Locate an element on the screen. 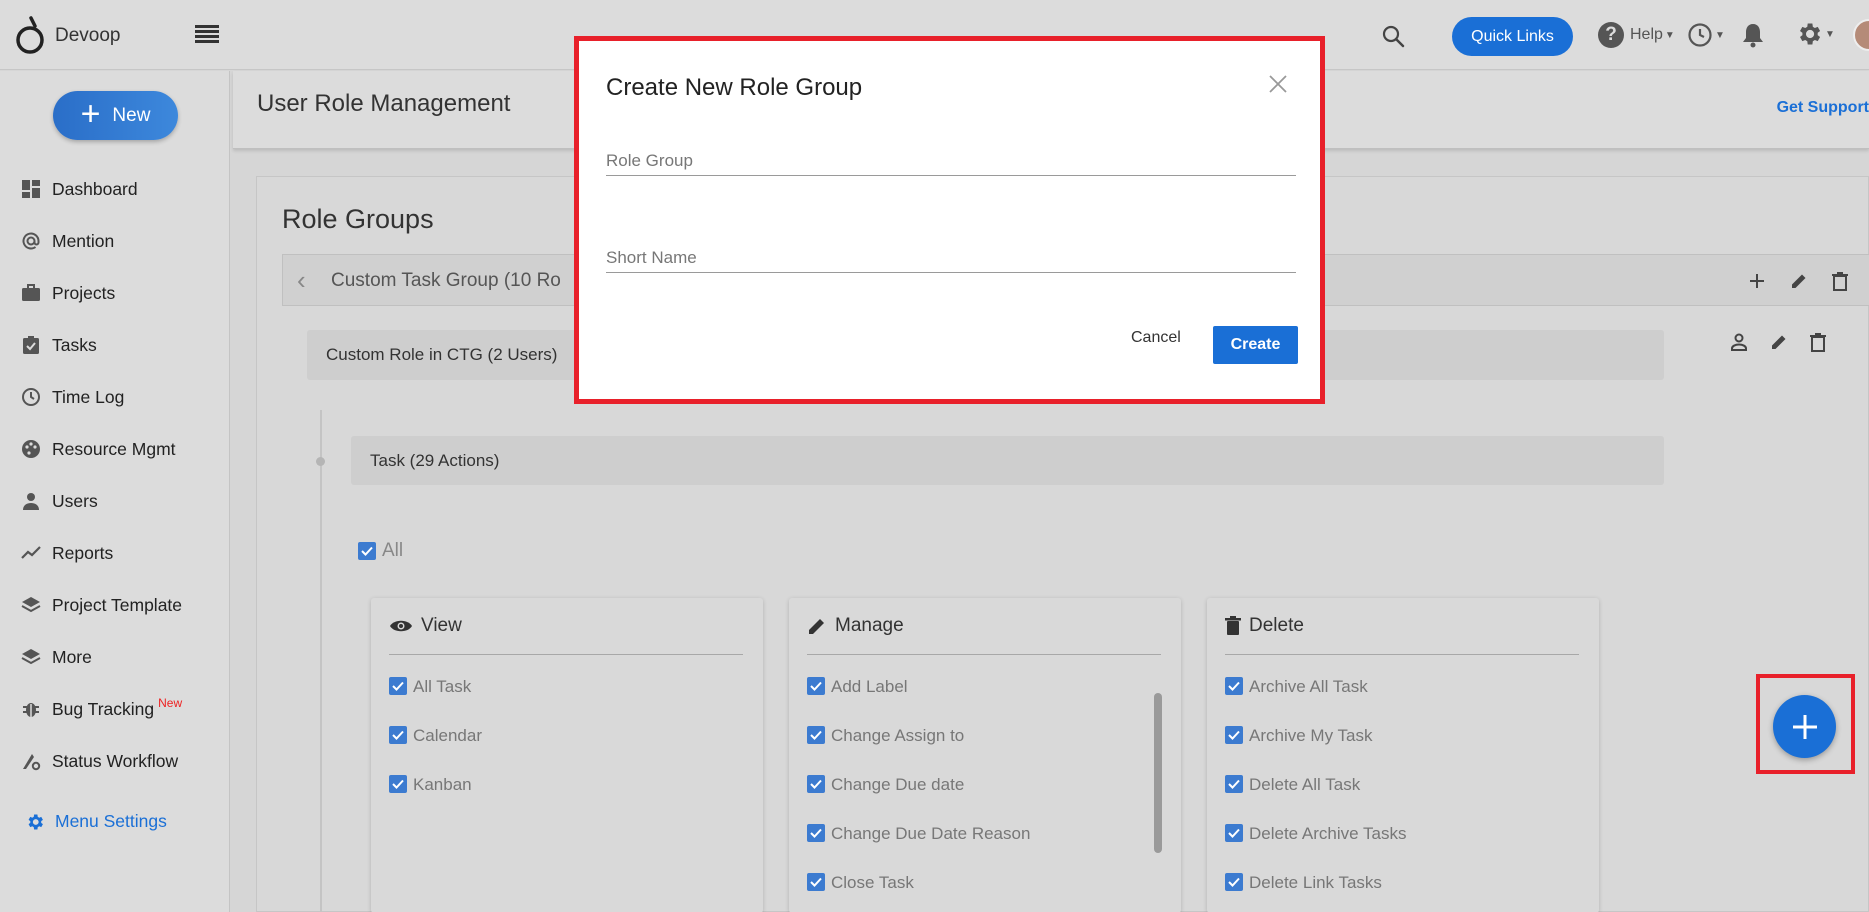 The width and height of the screenshot is (1869, 912). permission-item: All Task is located at coordinates (435, 701).